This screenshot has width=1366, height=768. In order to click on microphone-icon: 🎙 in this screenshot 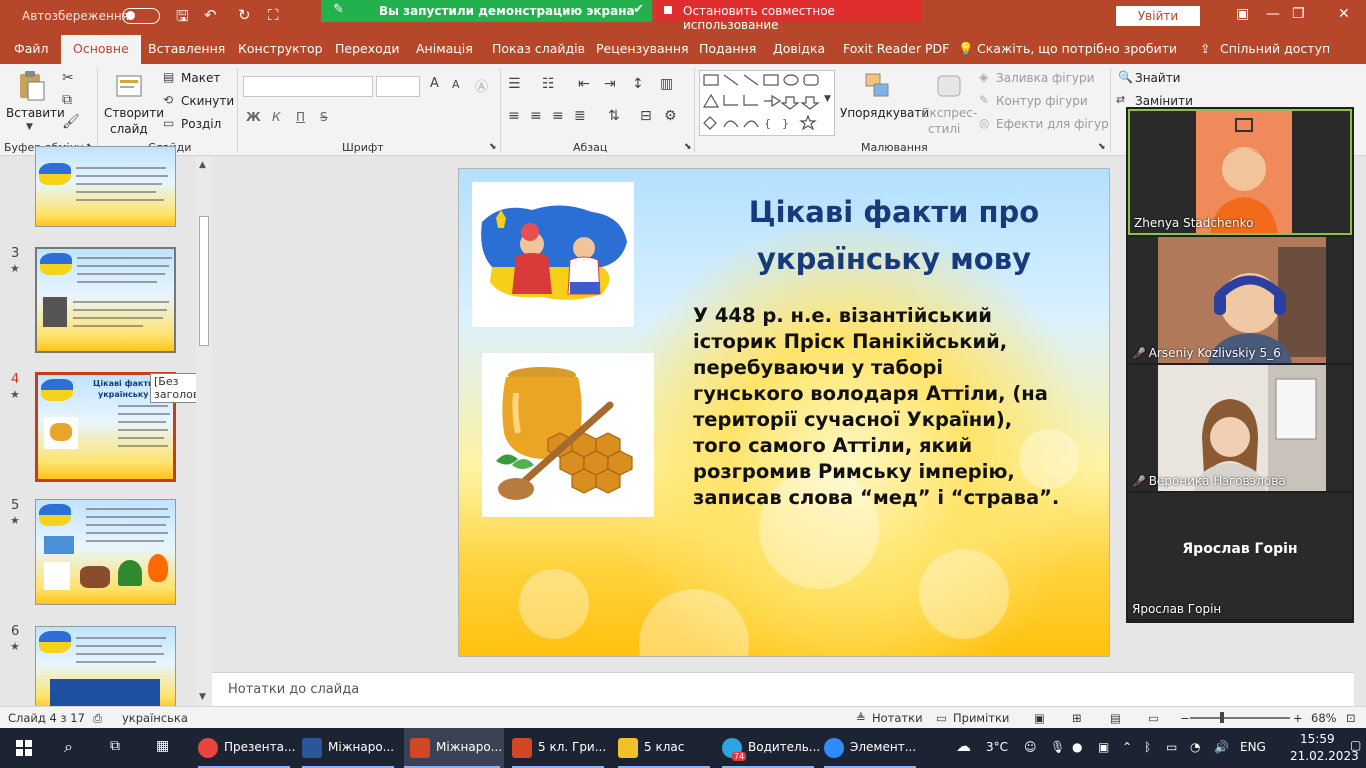, I will do `click(1057, 747)`.